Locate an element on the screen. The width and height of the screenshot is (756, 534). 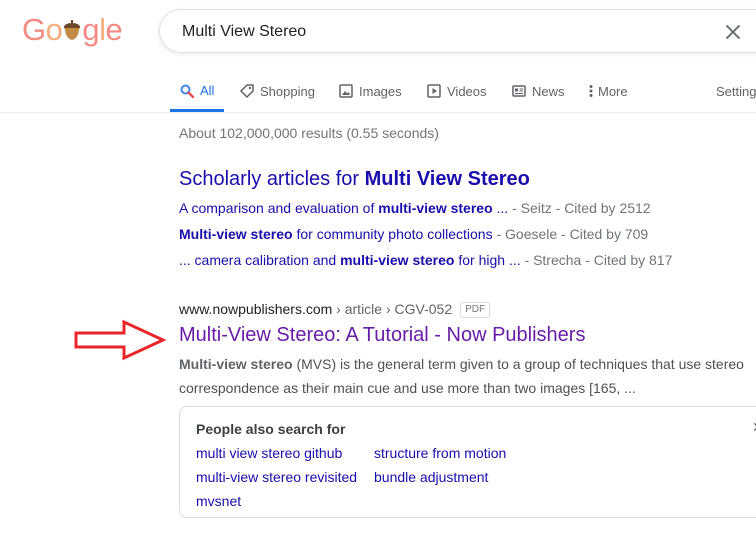
search-icon is located at coordinates (187, 91).